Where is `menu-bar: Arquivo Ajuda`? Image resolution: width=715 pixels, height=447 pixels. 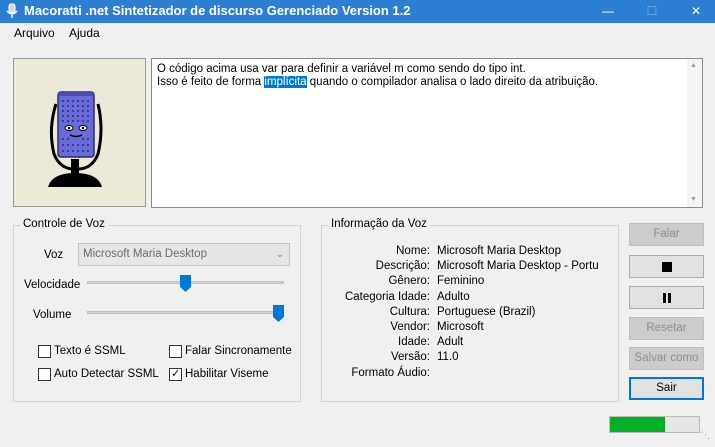 menu-bar: Arquivo Ajuda is located at coordinates (357, 33).